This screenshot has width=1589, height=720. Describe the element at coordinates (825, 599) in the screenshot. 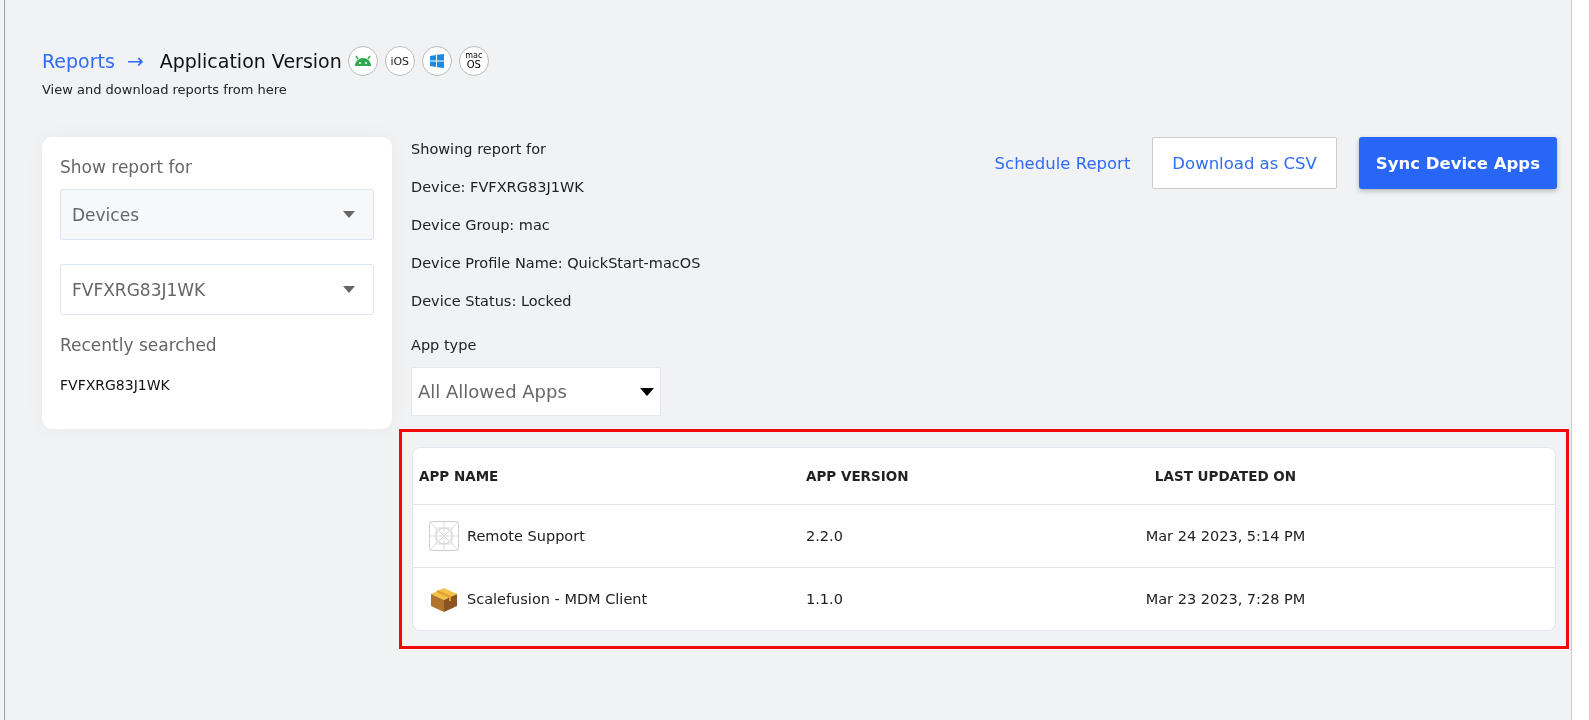

I see `app-version: 1.1.0` at that location.